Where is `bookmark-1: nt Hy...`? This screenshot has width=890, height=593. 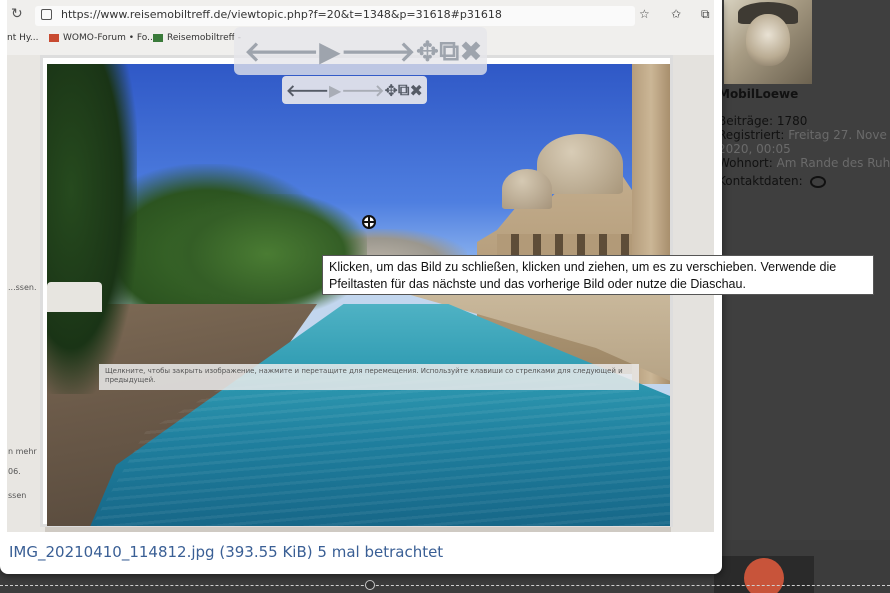
bookmark-1: nt Hy... is located at coordinates (23, 38).